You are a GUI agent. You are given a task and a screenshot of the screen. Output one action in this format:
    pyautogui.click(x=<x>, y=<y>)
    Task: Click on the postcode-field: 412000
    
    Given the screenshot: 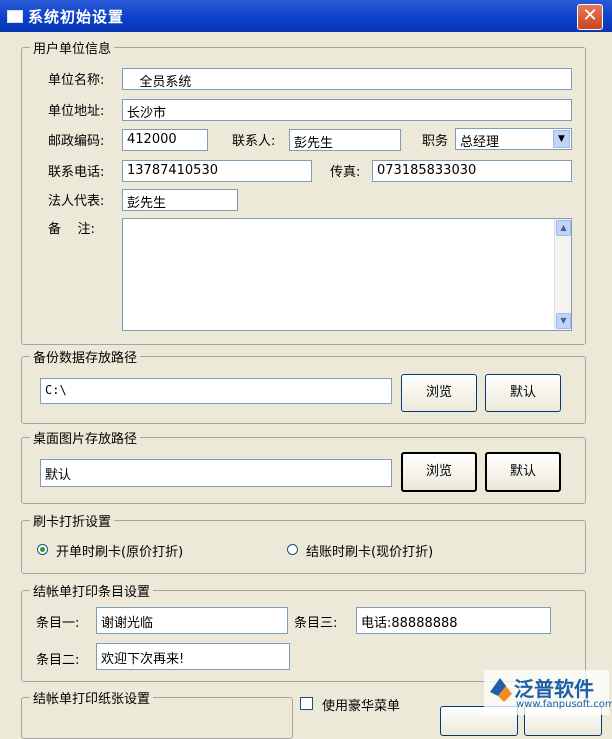 What is the action you would take?
    pyautogui.click(x=165, y=140)
    